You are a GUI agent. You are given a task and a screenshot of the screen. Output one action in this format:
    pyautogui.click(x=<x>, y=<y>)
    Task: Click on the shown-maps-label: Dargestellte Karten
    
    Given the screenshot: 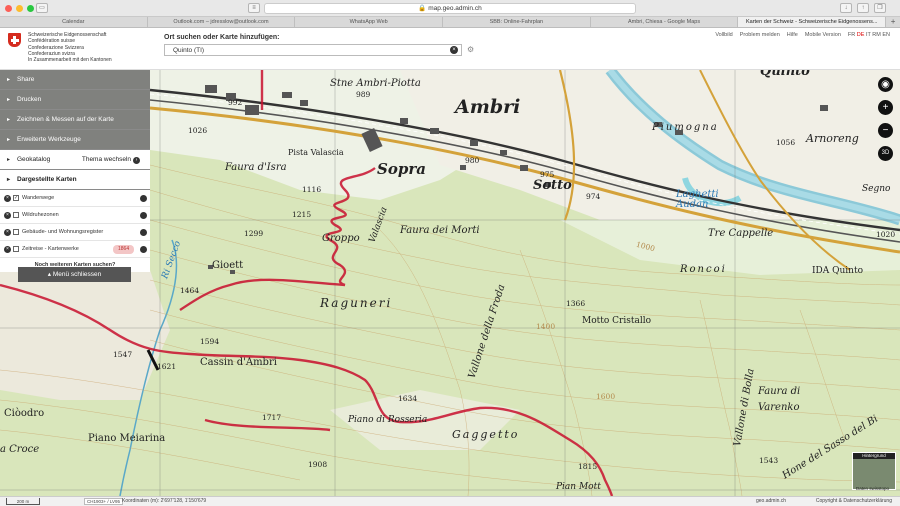 What is the action you would take?
    pyautogui.click(x=47, y=179)
    